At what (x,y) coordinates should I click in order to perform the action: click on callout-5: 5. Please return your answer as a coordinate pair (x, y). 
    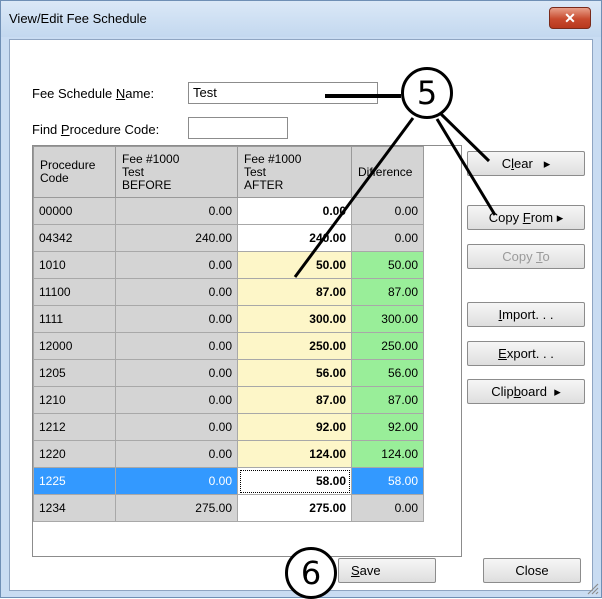
    Looking at the image, I should click on (427, 93).